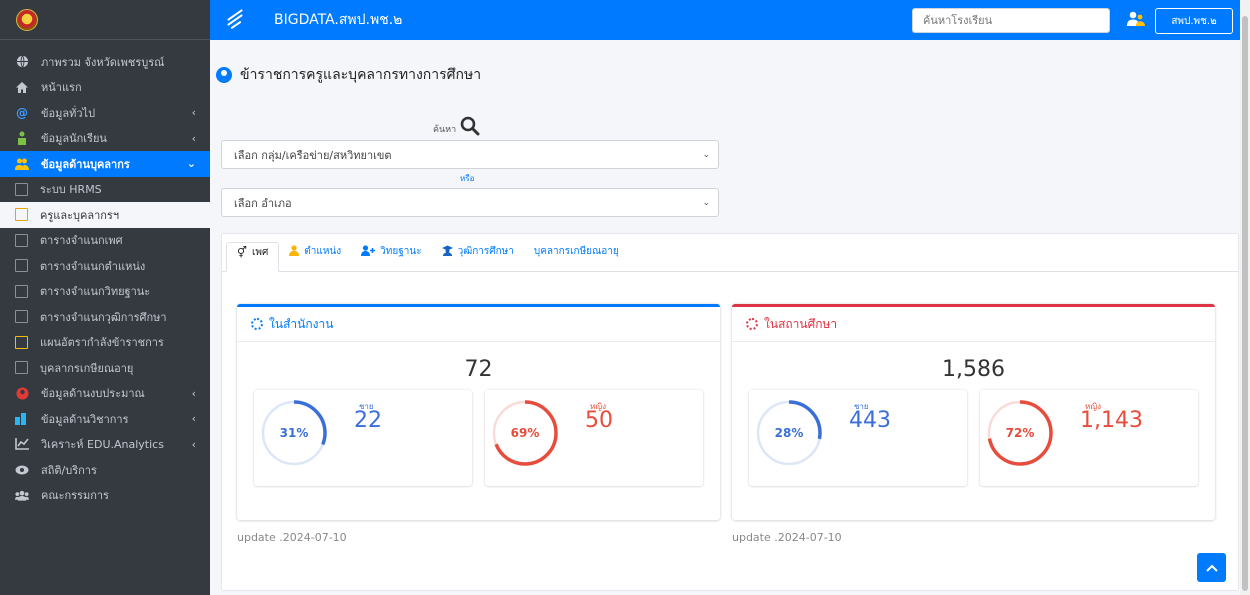 The height and width of the screenshot is (595, 1250). Describe the element at coordinates (105, 445) in the screenshot. I see `sidebar-item-analytics: วิเคราะห์ EDU.Analytics ‹` at that location.